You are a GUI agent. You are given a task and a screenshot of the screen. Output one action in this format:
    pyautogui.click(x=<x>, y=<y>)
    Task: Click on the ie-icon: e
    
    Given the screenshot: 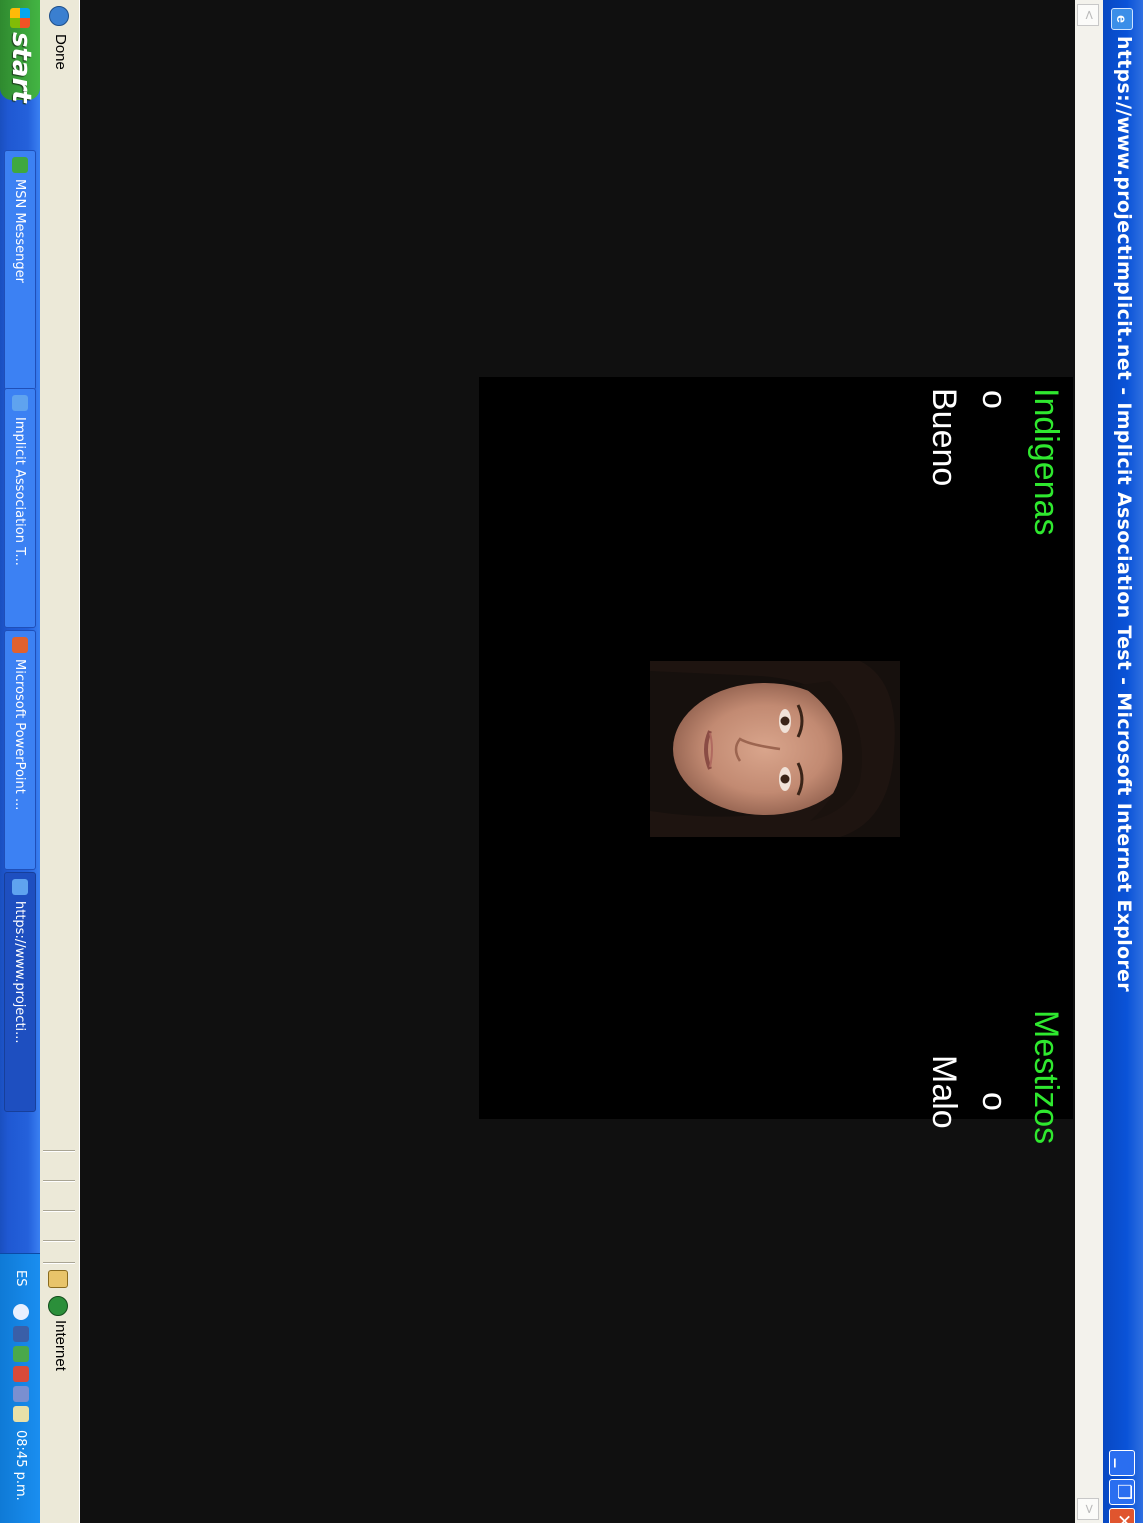 What is the action you would take?
    pyautogui.click(x=1122, y=19)
    